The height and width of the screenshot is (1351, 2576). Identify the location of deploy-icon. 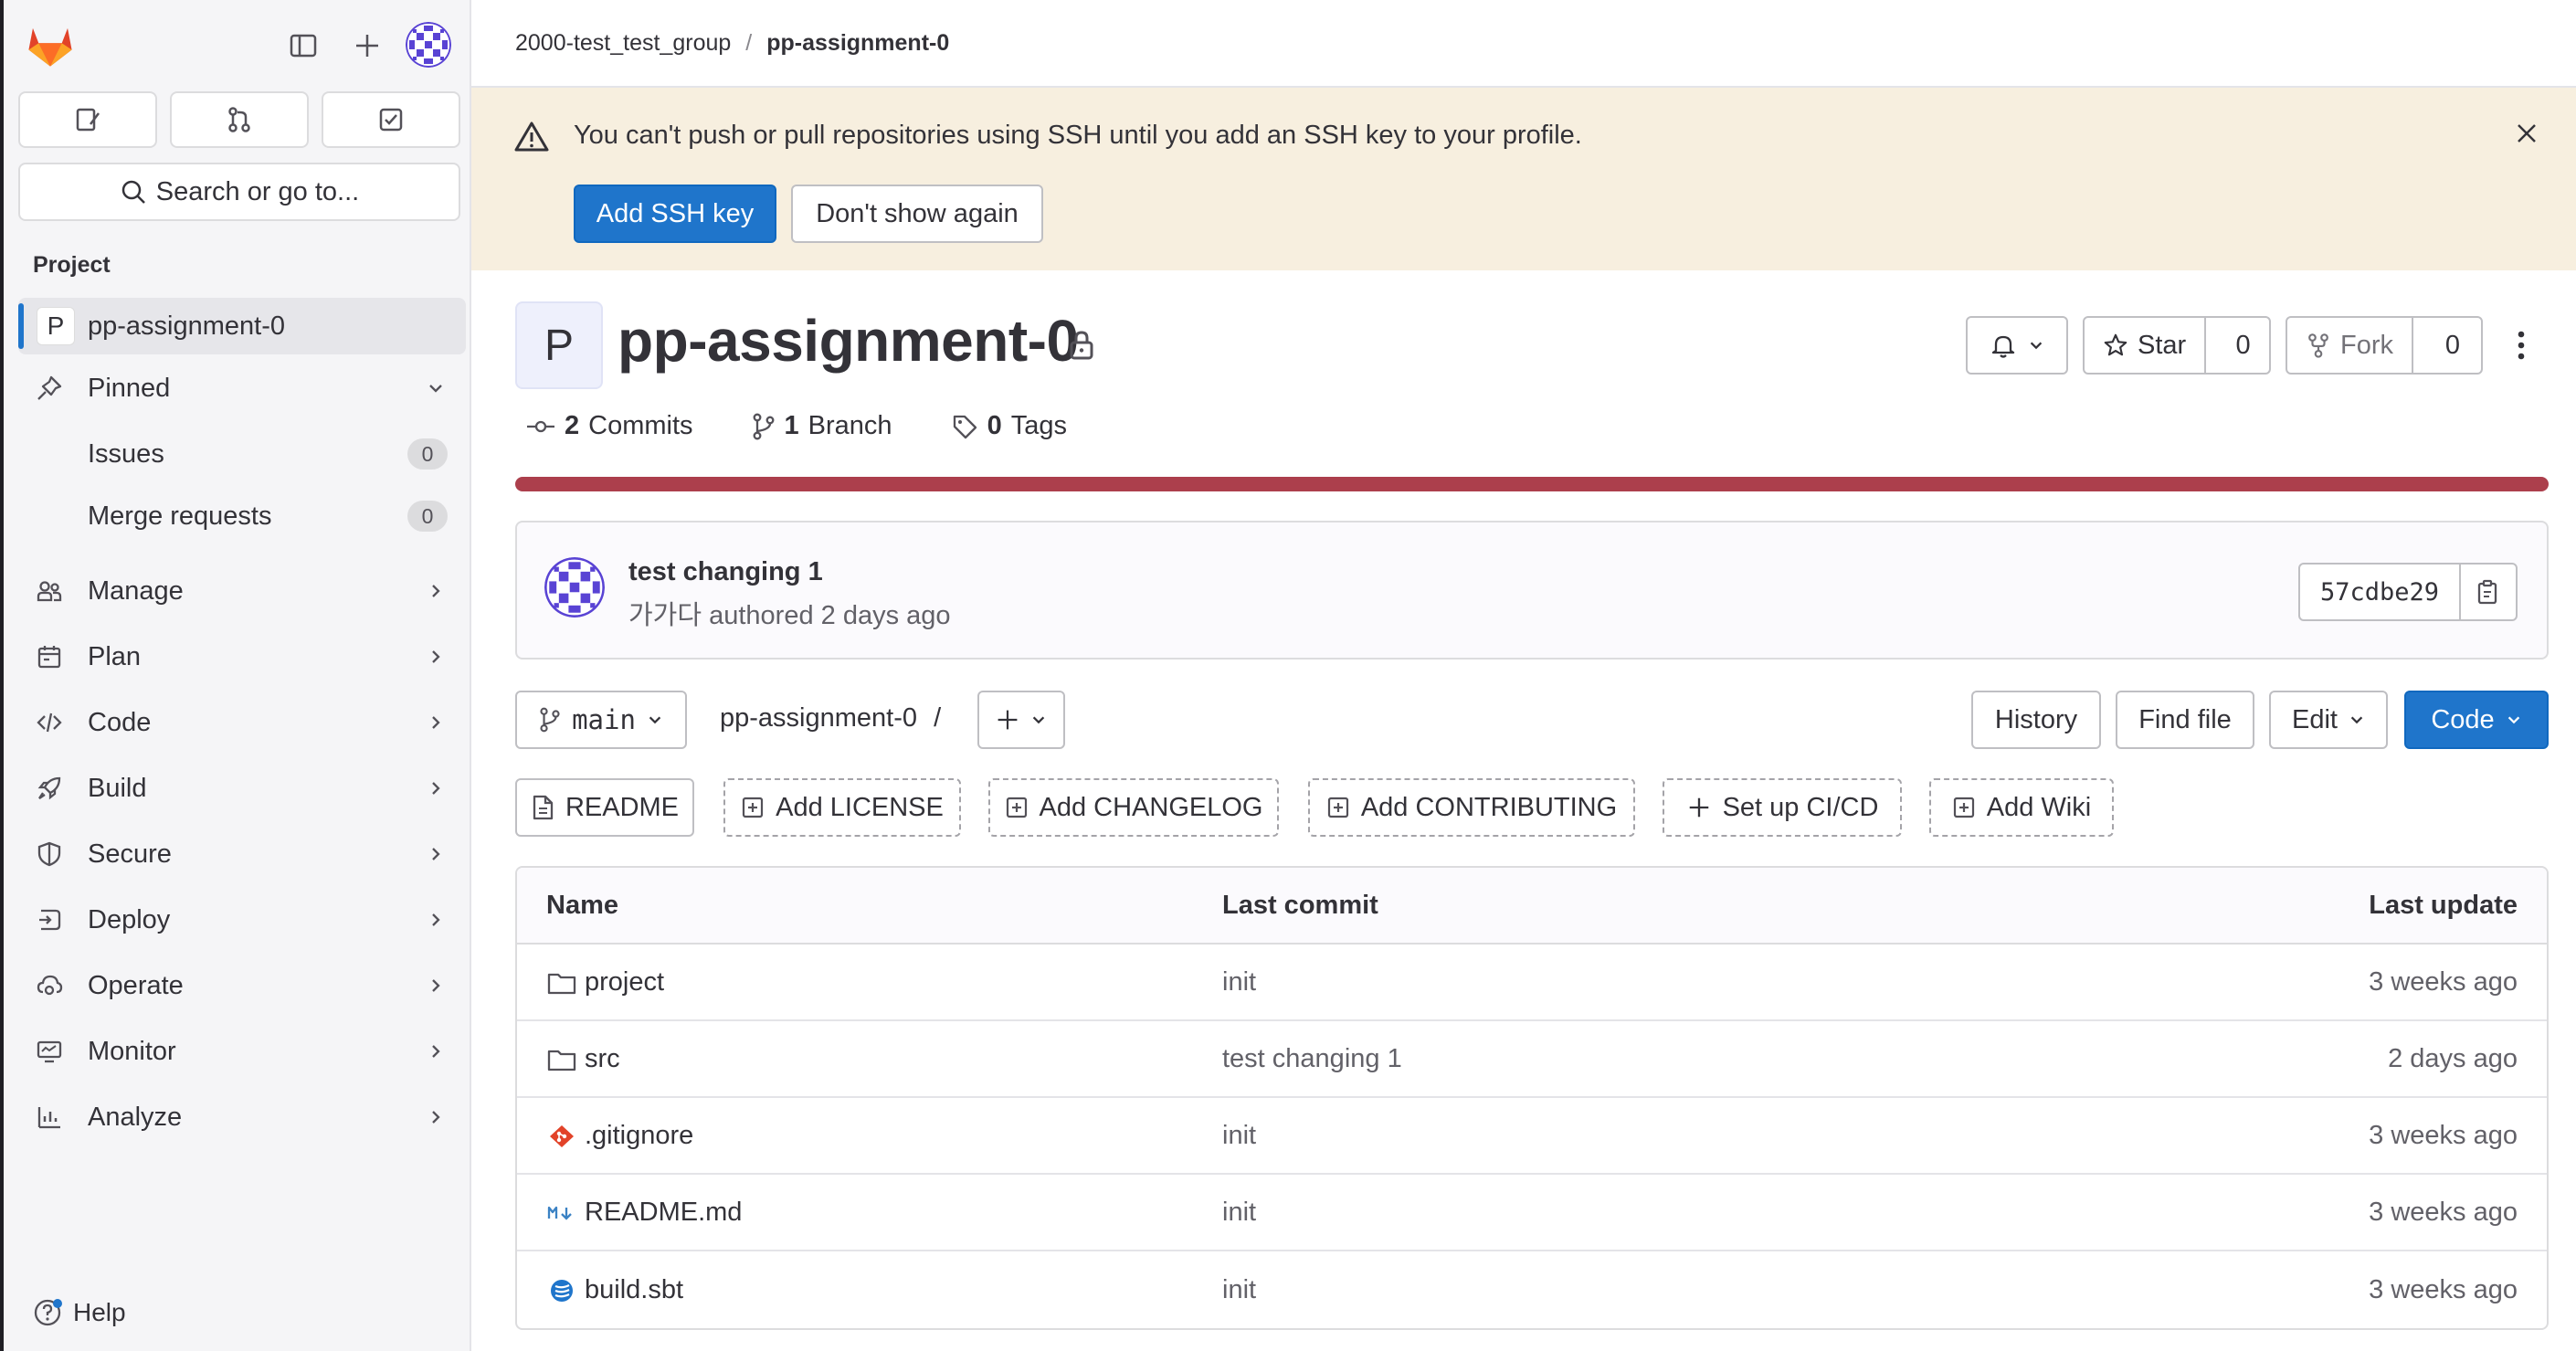
(49, 919).